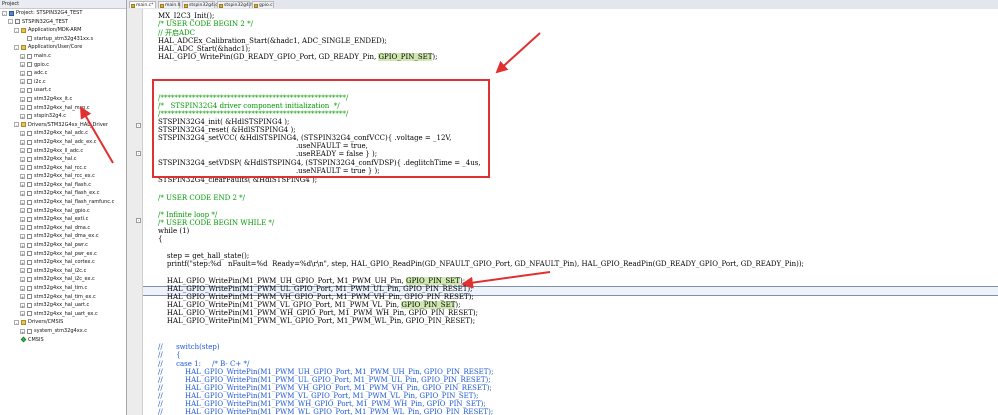 The width and height of the screenshot is (998, 415). I want to click on tree-item: + stspin32g4.c, so click(63, 116).